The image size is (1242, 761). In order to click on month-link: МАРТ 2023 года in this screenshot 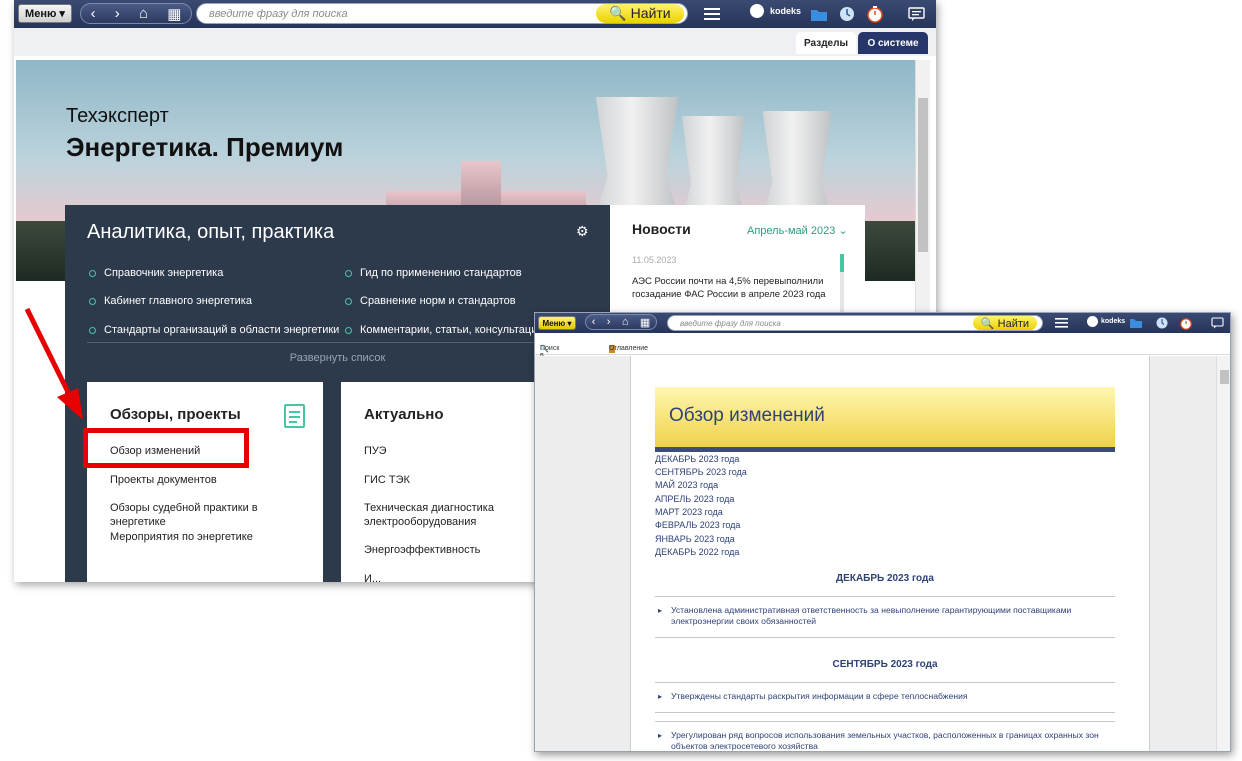, I will do `click(689, 512)`.